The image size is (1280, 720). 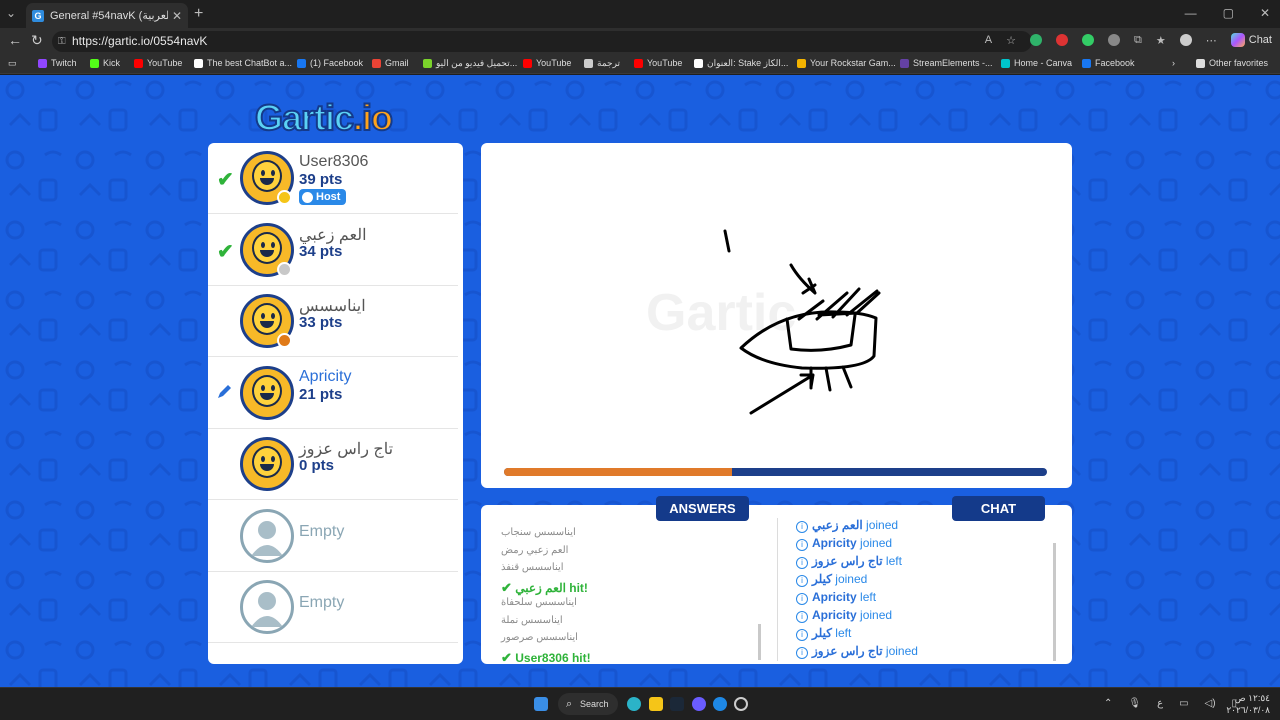 I want to click on microphone-icon: 🎙, so click(x=1134, y=703).